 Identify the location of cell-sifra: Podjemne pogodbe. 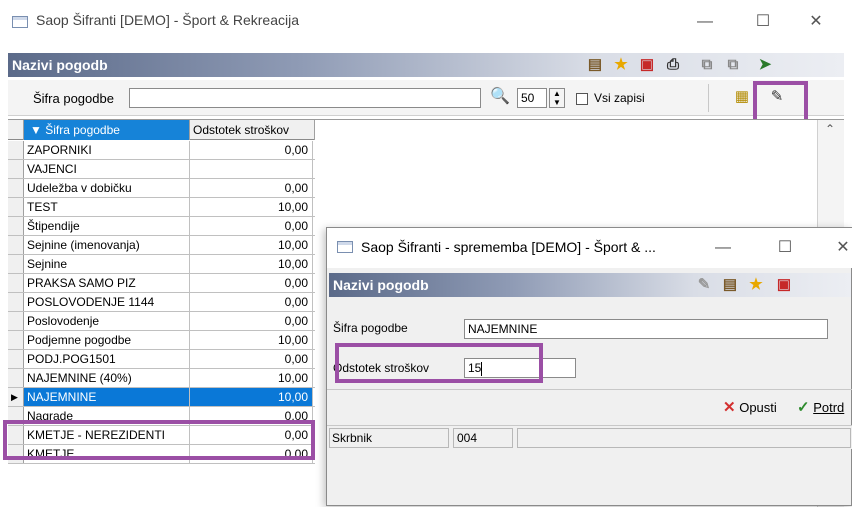
(107, 340).